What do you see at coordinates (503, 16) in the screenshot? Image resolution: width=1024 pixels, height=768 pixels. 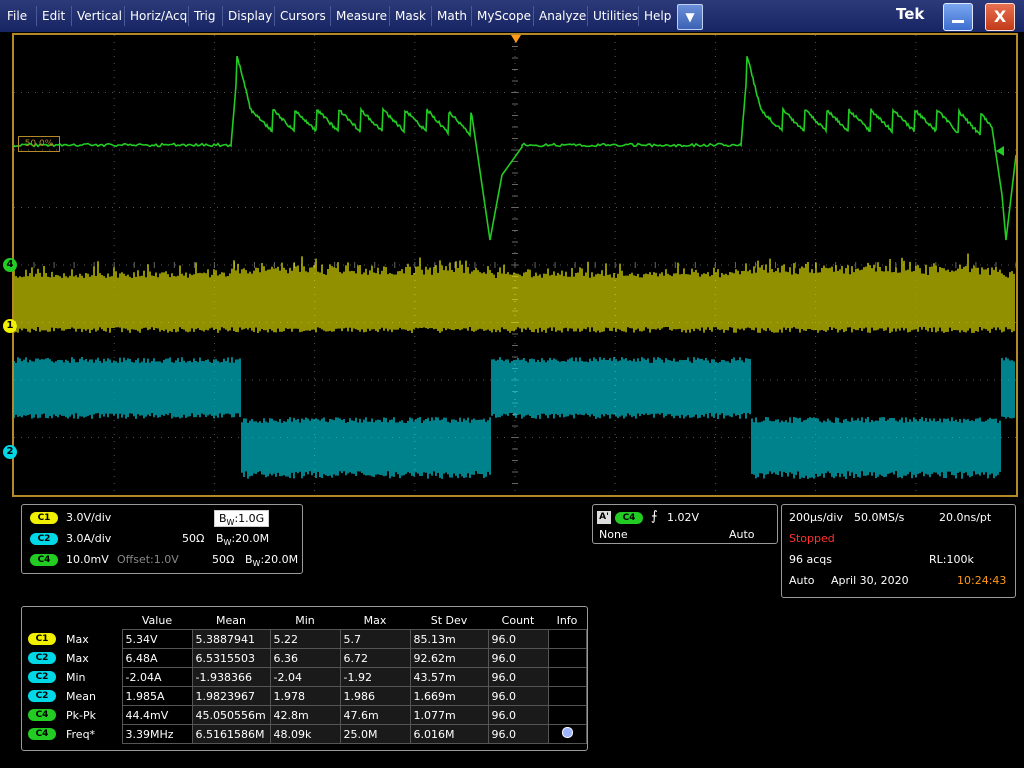 I see `menu-myscope: MyScope` at bounding box center [503, 16].